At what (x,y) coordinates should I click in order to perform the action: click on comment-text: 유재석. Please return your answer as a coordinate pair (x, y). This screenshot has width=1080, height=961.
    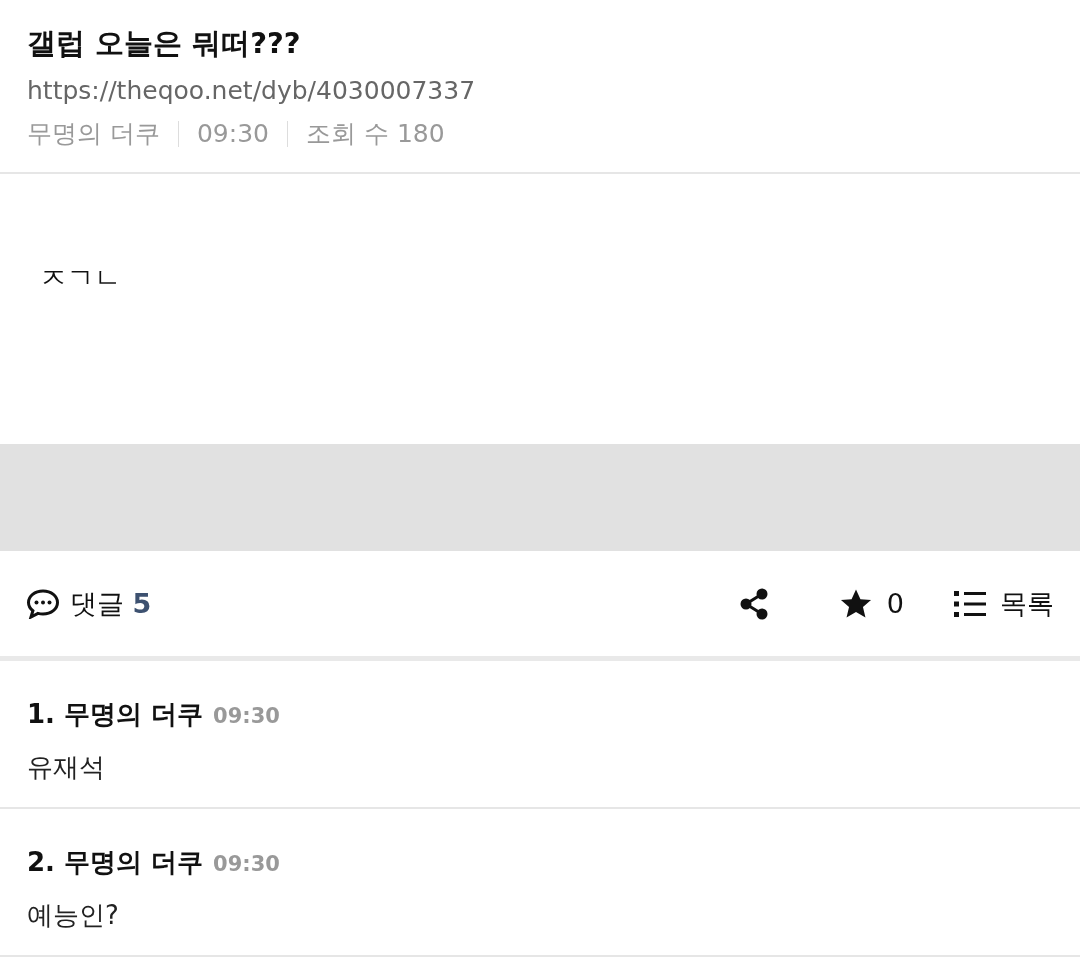
    Looking at the image, I should click on (66, 767).